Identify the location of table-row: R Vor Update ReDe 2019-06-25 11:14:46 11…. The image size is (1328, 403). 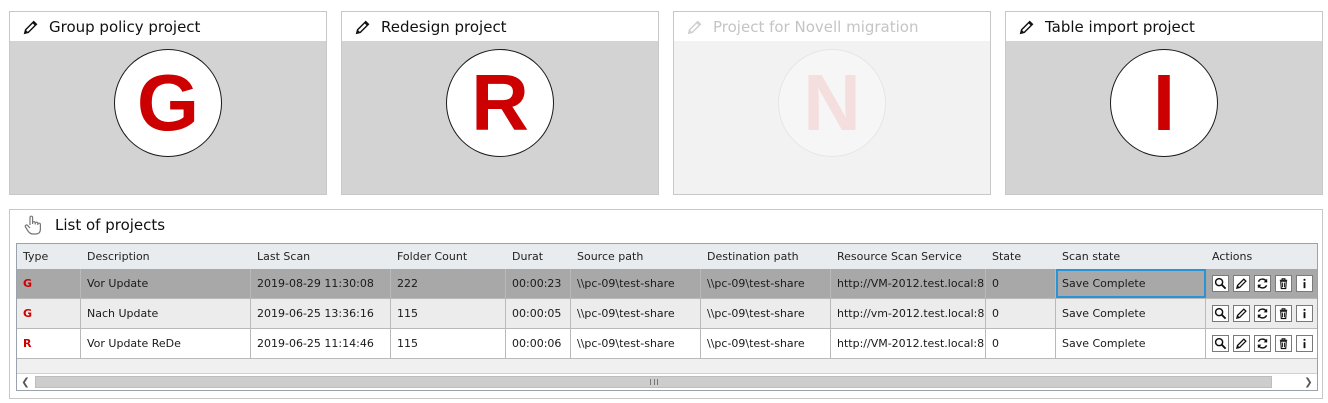
(667, 344).